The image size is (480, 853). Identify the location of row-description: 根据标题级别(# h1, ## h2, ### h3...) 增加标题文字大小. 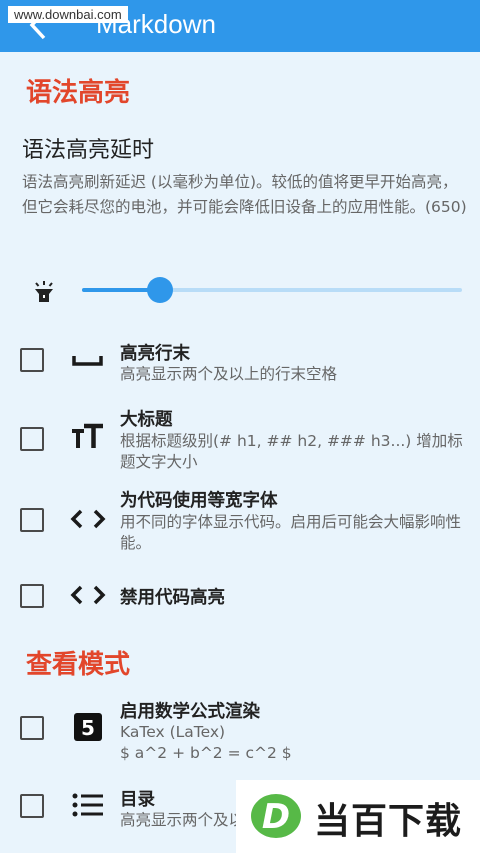
(291, 451).